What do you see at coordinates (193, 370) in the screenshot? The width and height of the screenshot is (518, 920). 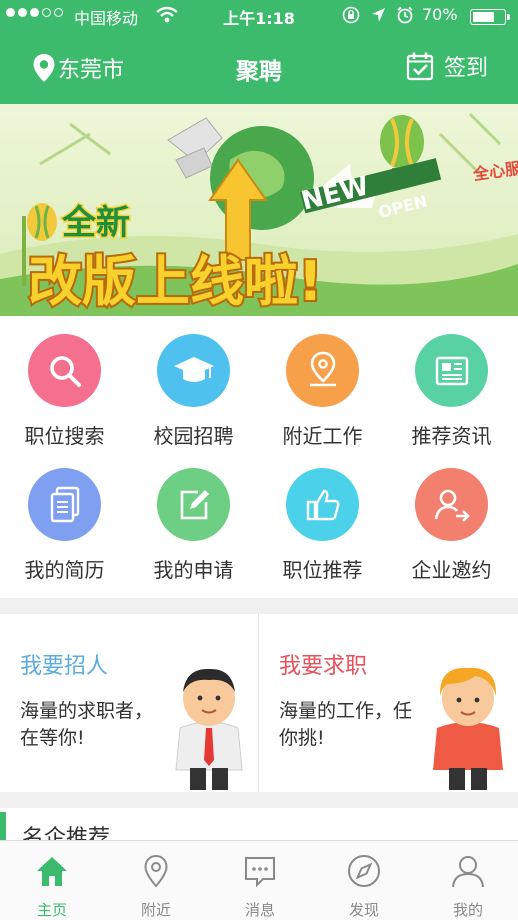 I see `graduation-cap-icon` at bounding box center [193, 370].